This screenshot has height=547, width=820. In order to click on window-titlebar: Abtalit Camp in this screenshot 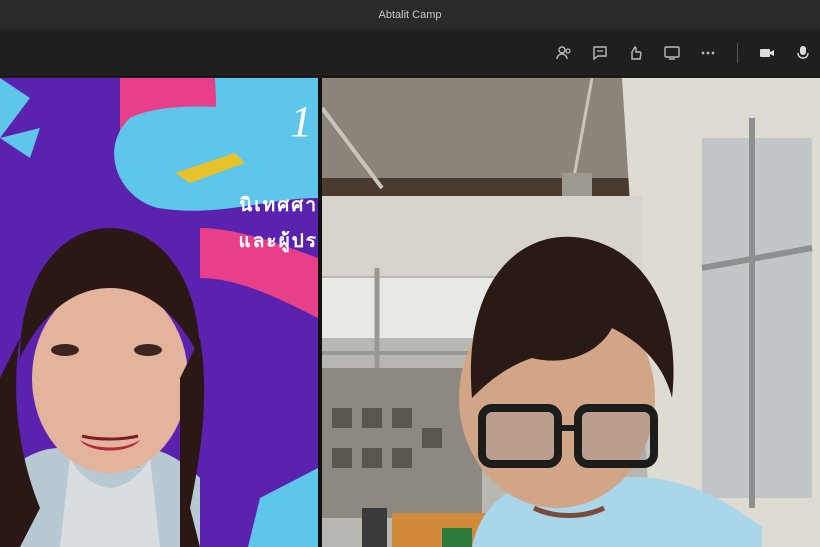, I will do `click(410, 15)`.